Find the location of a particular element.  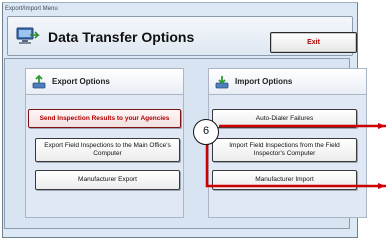

import-options-title: Import Options is located at coordinates (264, 81).